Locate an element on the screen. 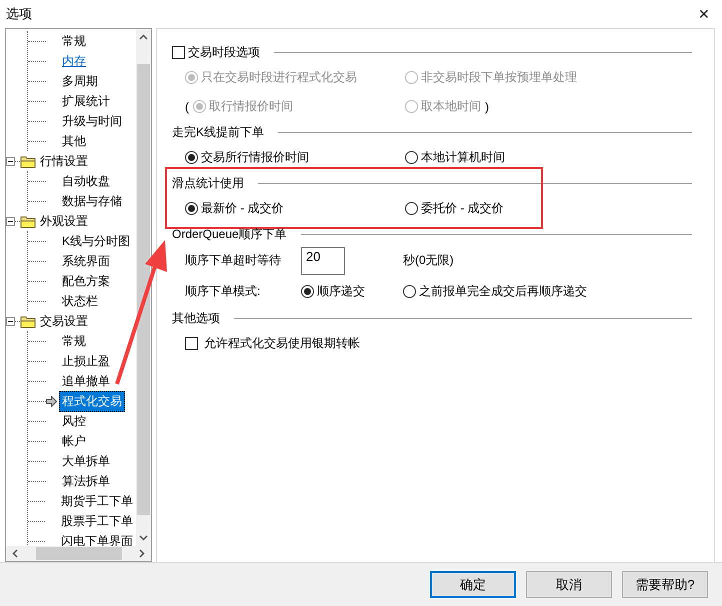 The height and width of the screenshot is (606, 722). vertical-scrollbar is located at coordinates (143, 287).